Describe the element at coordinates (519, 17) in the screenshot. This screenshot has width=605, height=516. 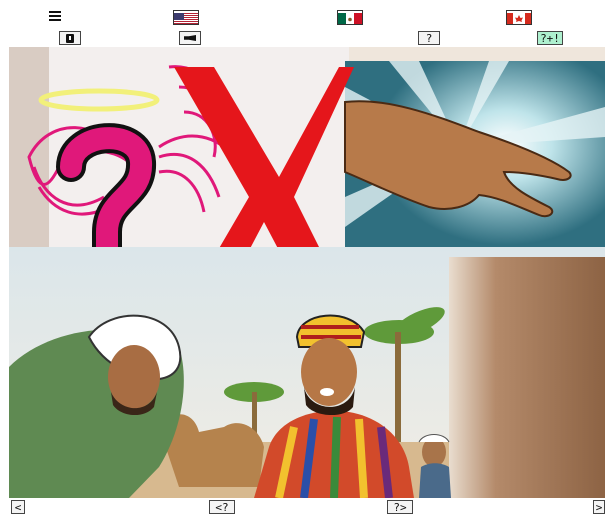
I see `canada-flag-icon` at that location.